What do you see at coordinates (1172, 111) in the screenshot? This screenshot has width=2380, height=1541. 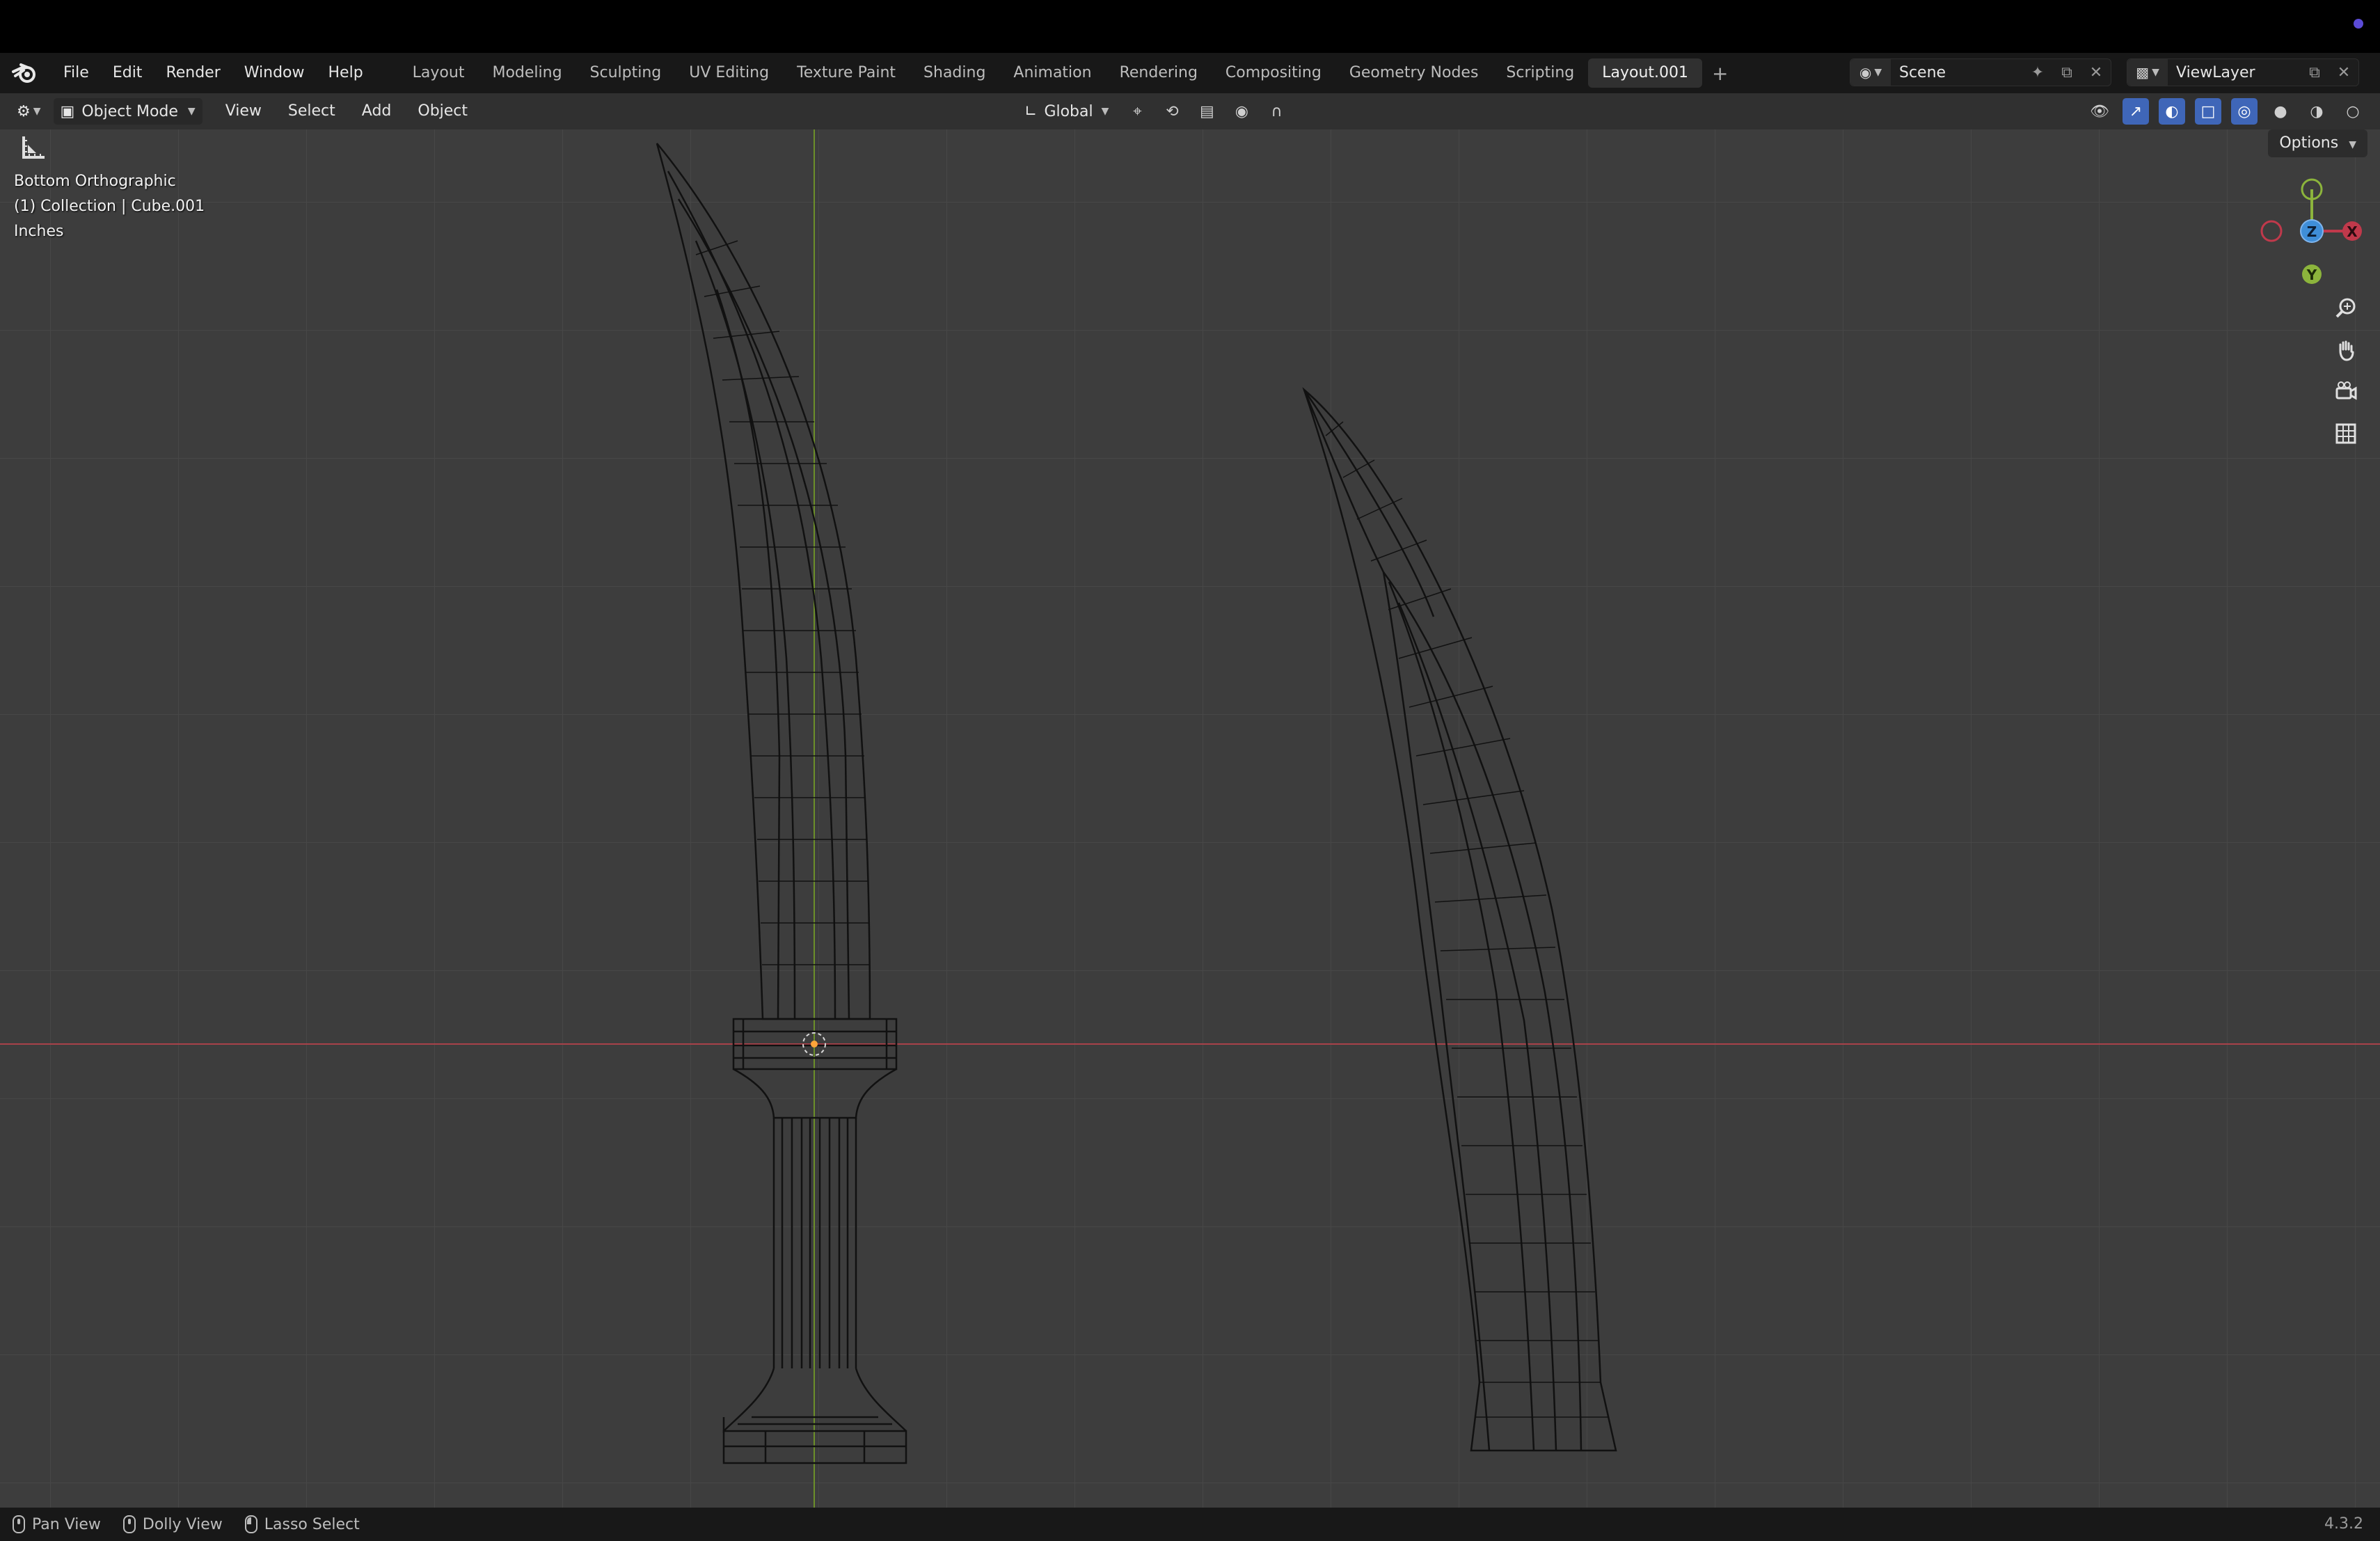 I see `snap-icon: ⟲` at bounding box center [1172, 111].